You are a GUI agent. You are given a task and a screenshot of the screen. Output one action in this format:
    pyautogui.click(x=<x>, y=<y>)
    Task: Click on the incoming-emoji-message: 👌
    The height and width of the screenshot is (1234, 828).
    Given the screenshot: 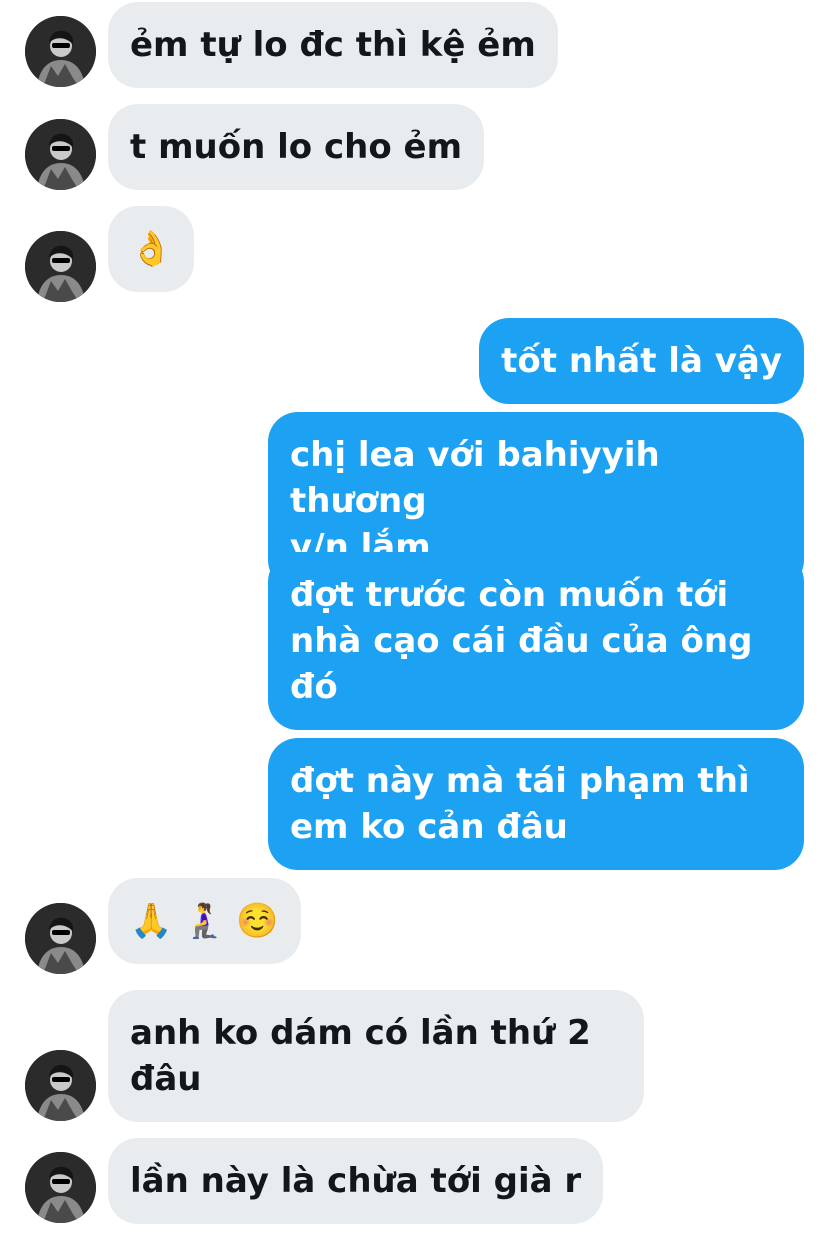 What is the action you would take?
    pyautogui.click(x=151, y=249)
    